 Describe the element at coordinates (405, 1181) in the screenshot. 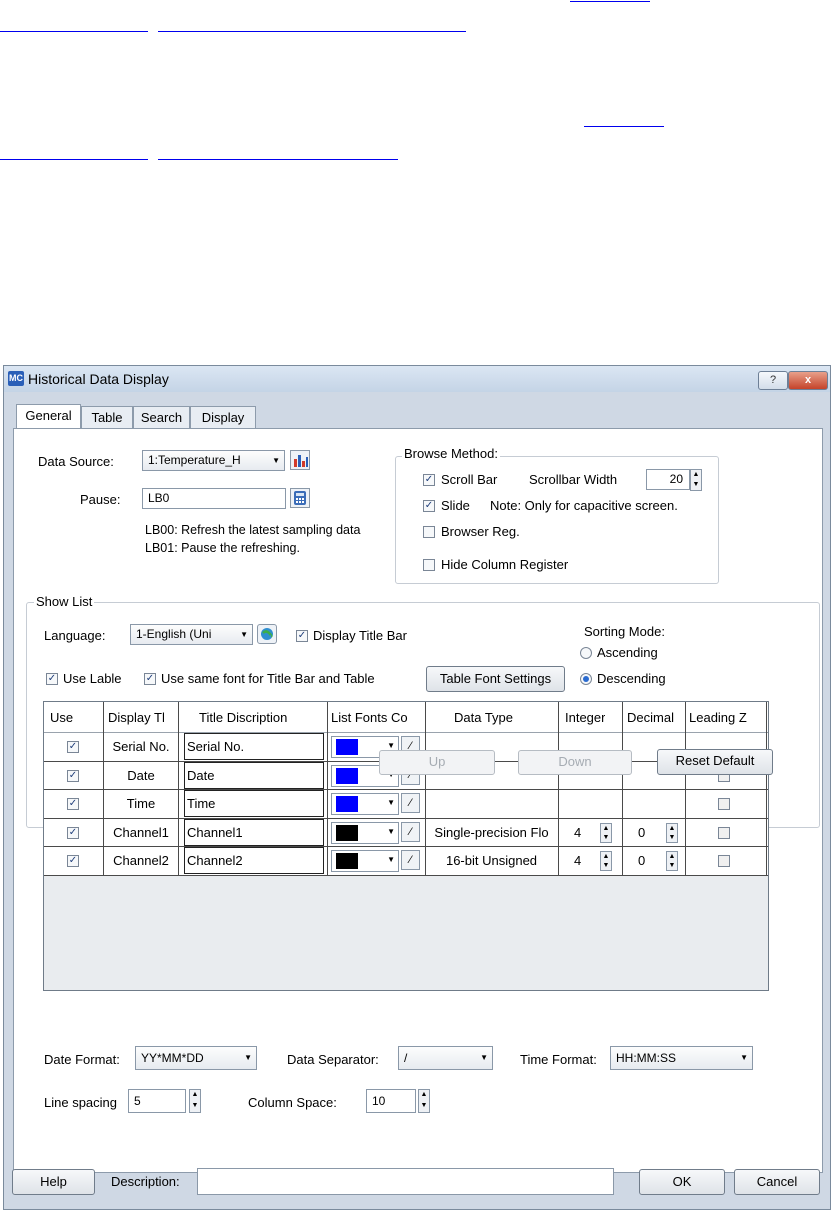

I see `description-input` at that location.